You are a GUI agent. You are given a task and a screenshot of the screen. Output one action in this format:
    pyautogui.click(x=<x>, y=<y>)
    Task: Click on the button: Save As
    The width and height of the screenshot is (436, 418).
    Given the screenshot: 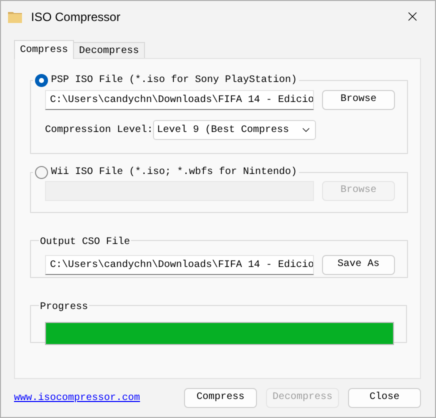 What is the action you would take?
    pyautogui.click(x=358, y=265)
    